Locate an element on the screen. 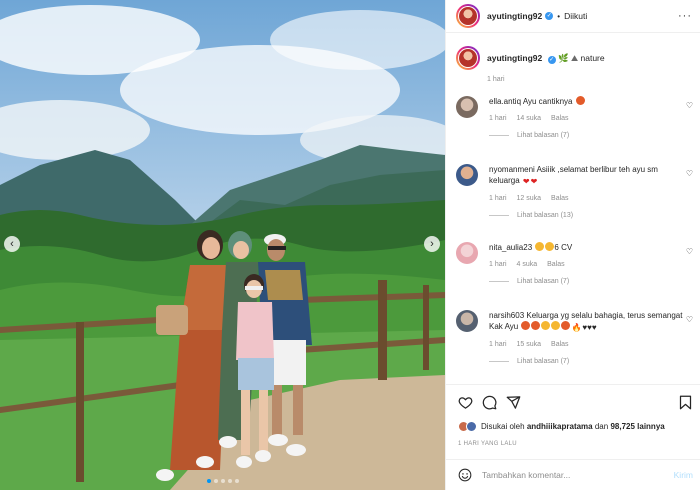 This screenshot has width=700, height=490. follow-button: Diikuti is located at coordinates (575, 16).